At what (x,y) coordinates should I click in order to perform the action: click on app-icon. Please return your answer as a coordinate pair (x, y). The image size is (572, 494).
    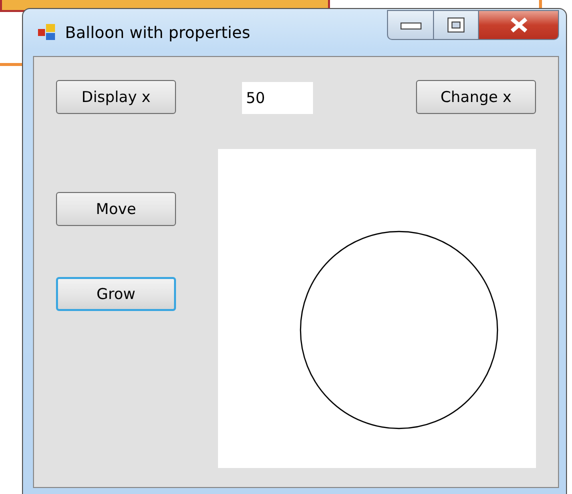
    Looking at the image, I should click on (47, 32).